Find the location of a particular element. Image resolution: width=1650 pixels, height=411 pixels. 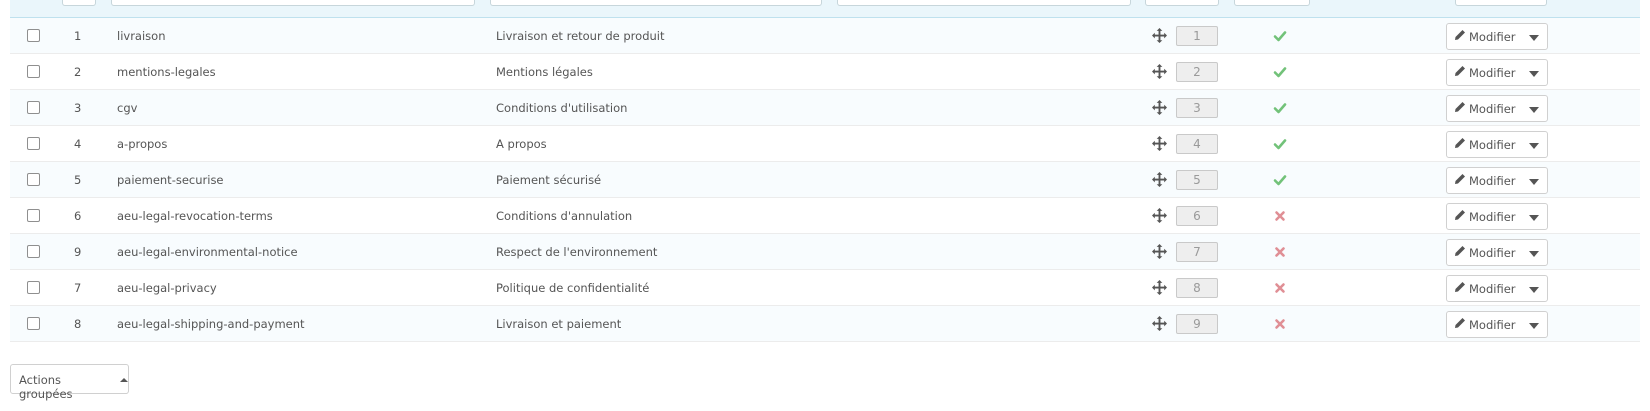

row-link-rewrite: aeu-legal-revocation-terms is located at coordinates (195, 216).